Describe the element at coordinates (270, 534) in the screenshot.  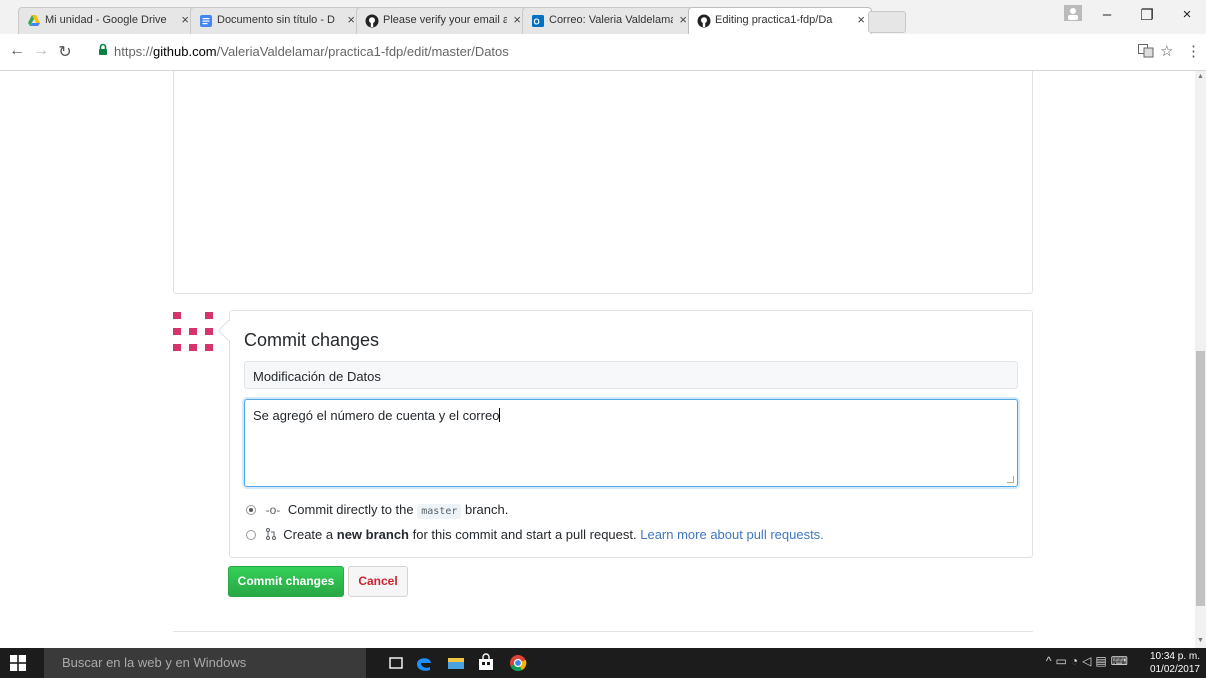
I see `pull-request-icon` at that location.